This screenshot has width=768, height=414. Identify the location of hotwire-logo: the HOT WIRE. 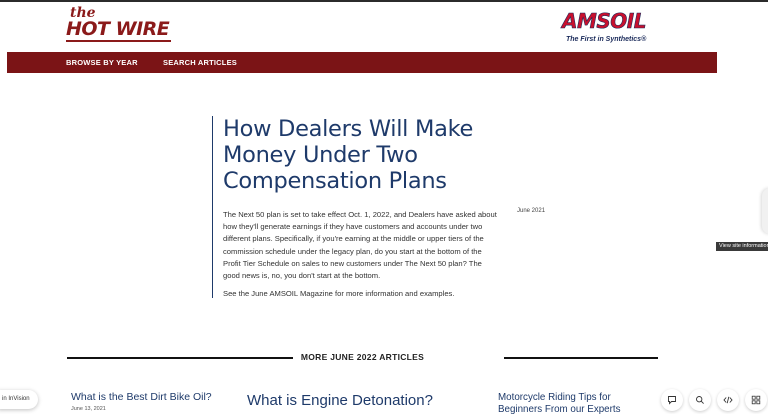
(121, 24).